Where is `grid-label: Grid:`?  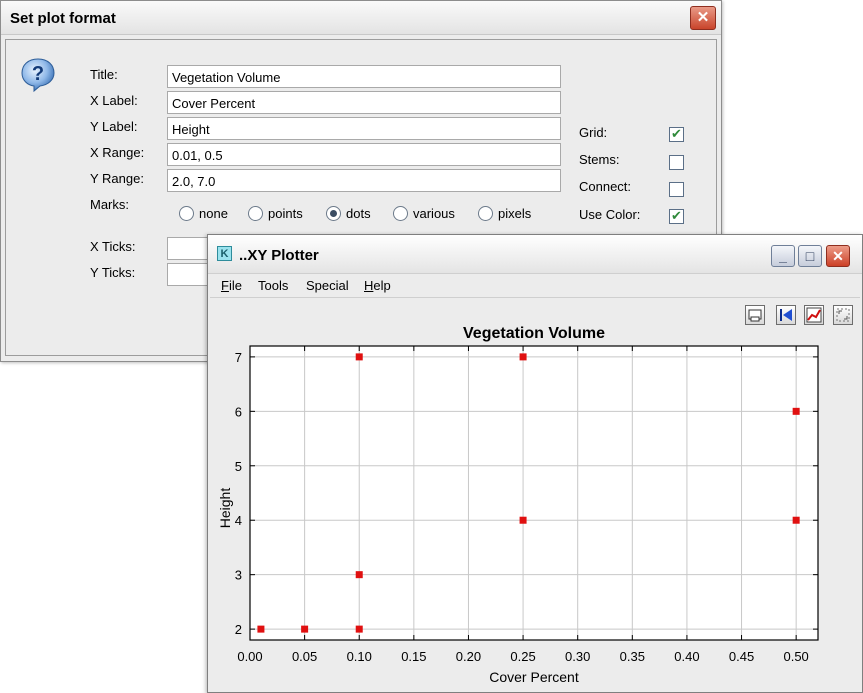
grid-label: Grid: is located at coordinates (593, 132).